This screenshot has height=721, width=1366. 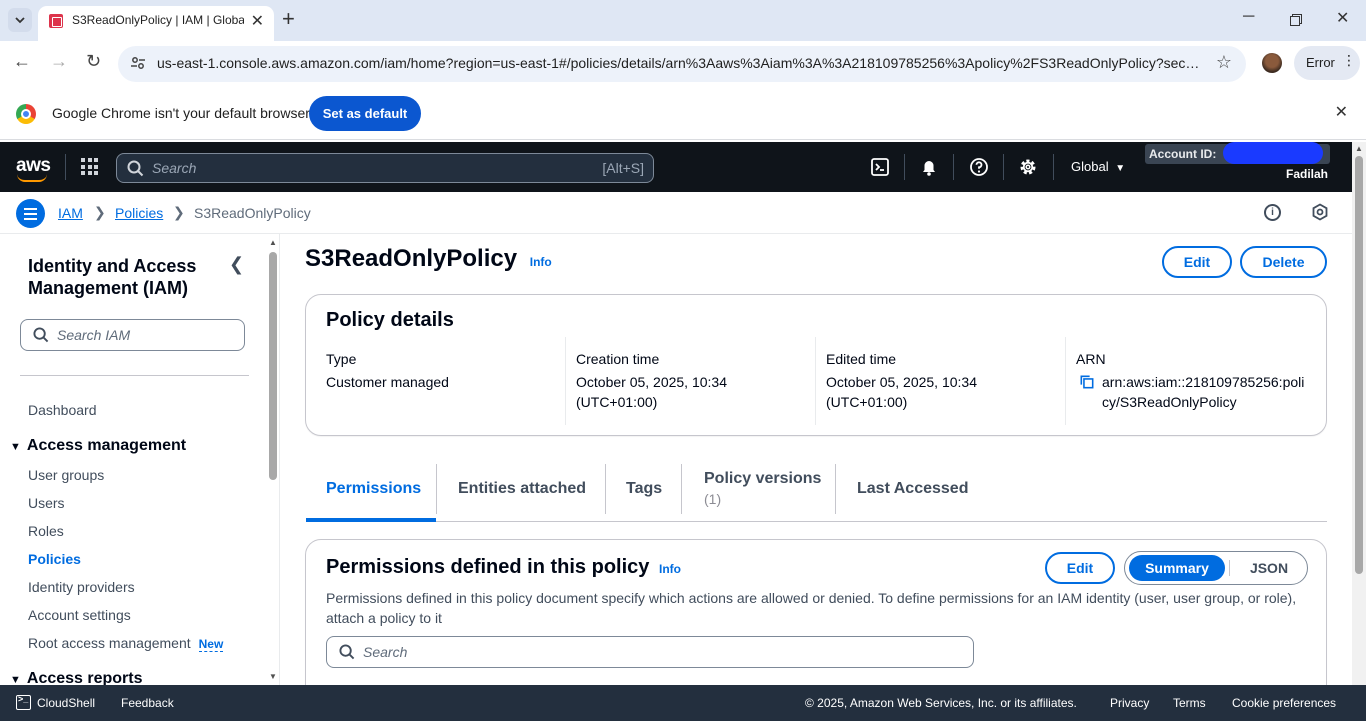 I want to click on tab-permissions: Permissions, so click(x=373, y=489).